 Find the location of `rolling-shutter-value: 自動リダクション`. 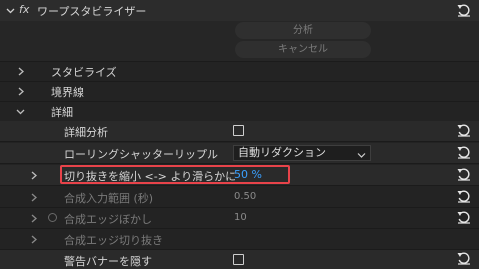

rolling-shutter-value: 自動リダクション is located at coordinates (282, 152).